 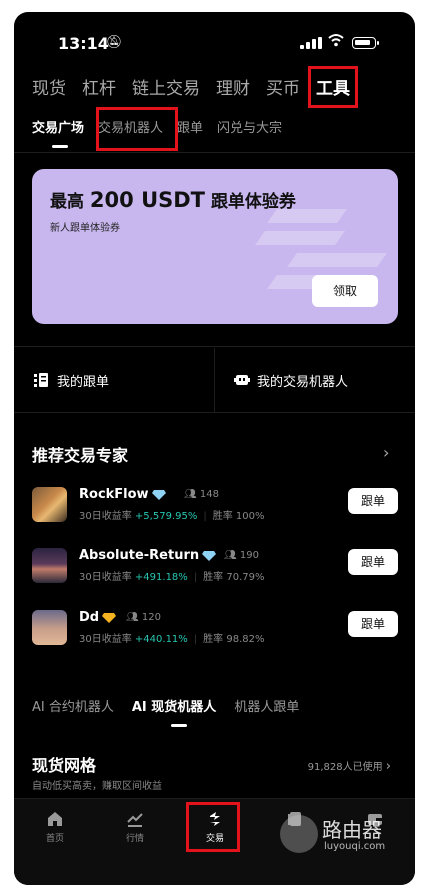 I want to click on bot-tab-indicator, so click(x=179, y=725).